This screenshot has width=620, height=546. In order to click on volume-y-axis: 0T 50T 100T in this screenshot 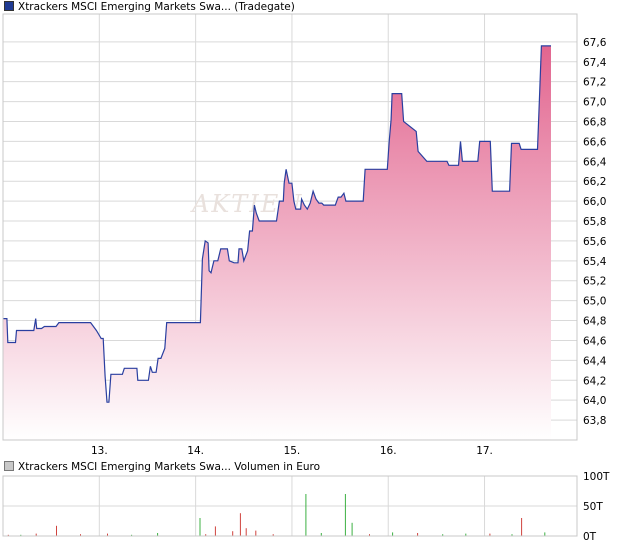, I will do `click(596, 507)`.